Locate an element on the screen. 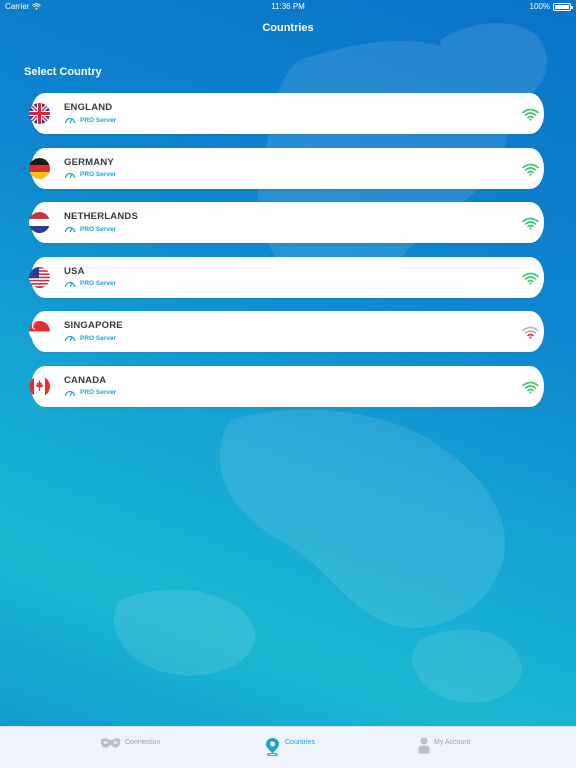 The image size is (576, 768). country-item-germany: GERMANY PRO Server is located at coordinates (286, 168).